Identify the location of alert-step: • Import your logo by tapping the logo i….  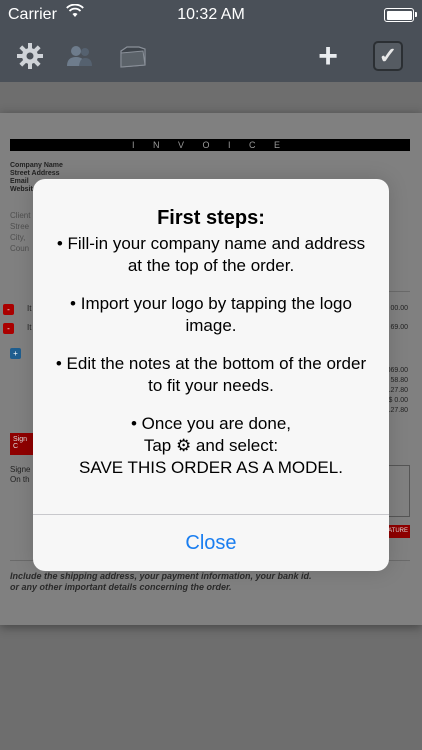
(211, 314).